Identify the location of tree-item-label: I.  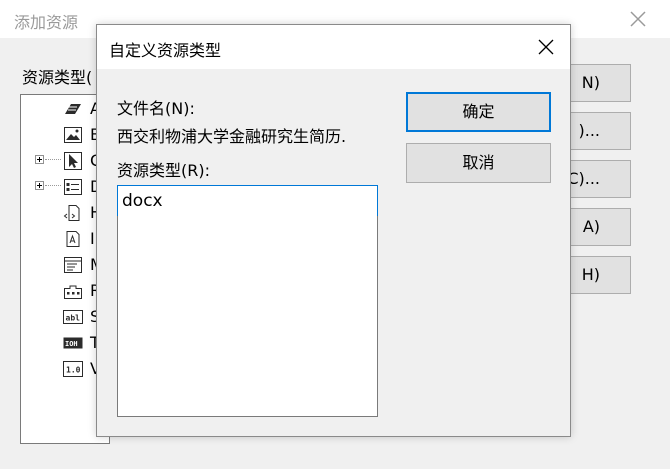
(92, 238).